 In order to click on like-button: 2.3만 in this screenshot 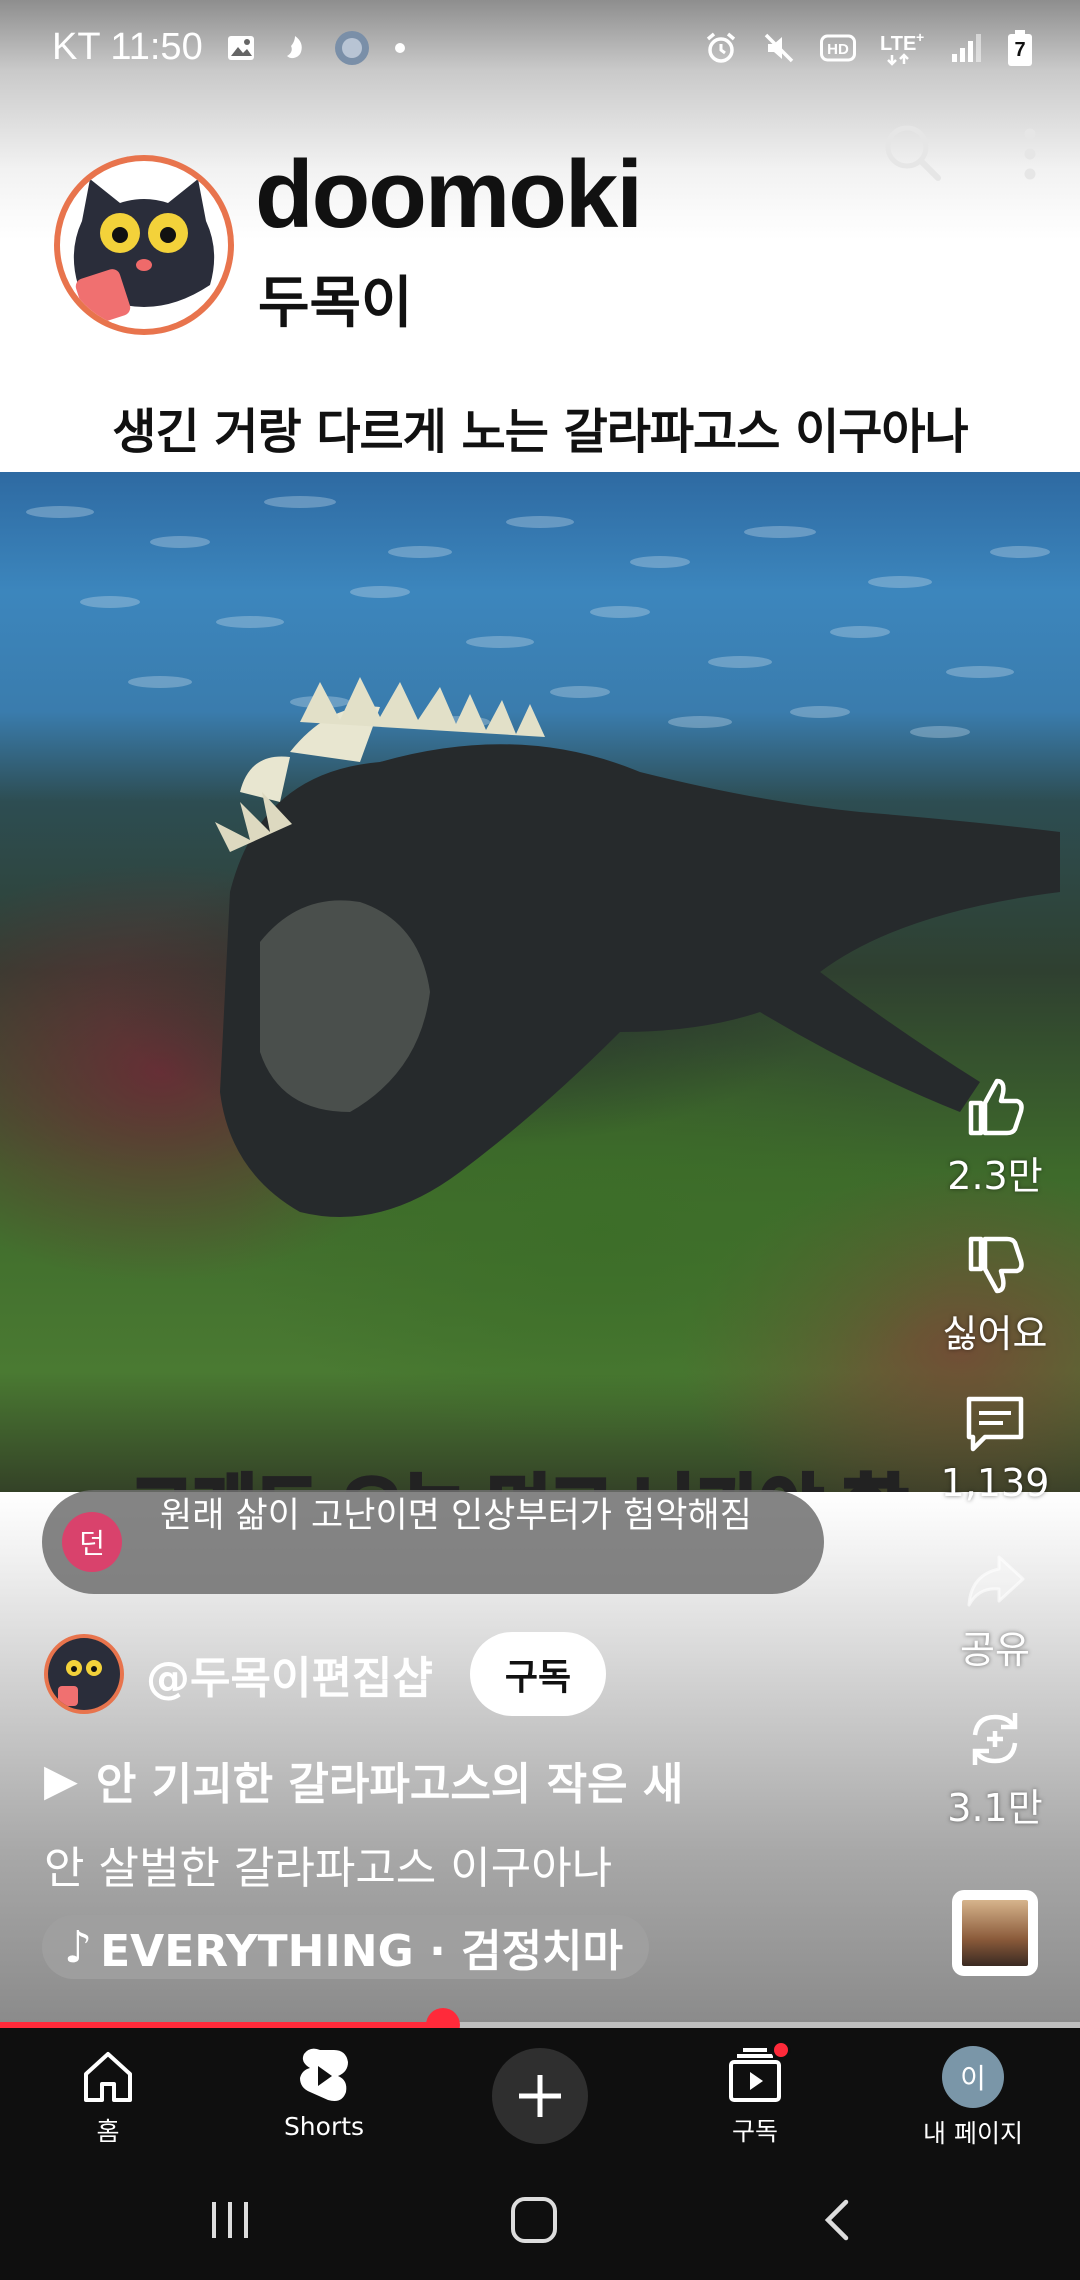, I will do `click(995, 1137)`.